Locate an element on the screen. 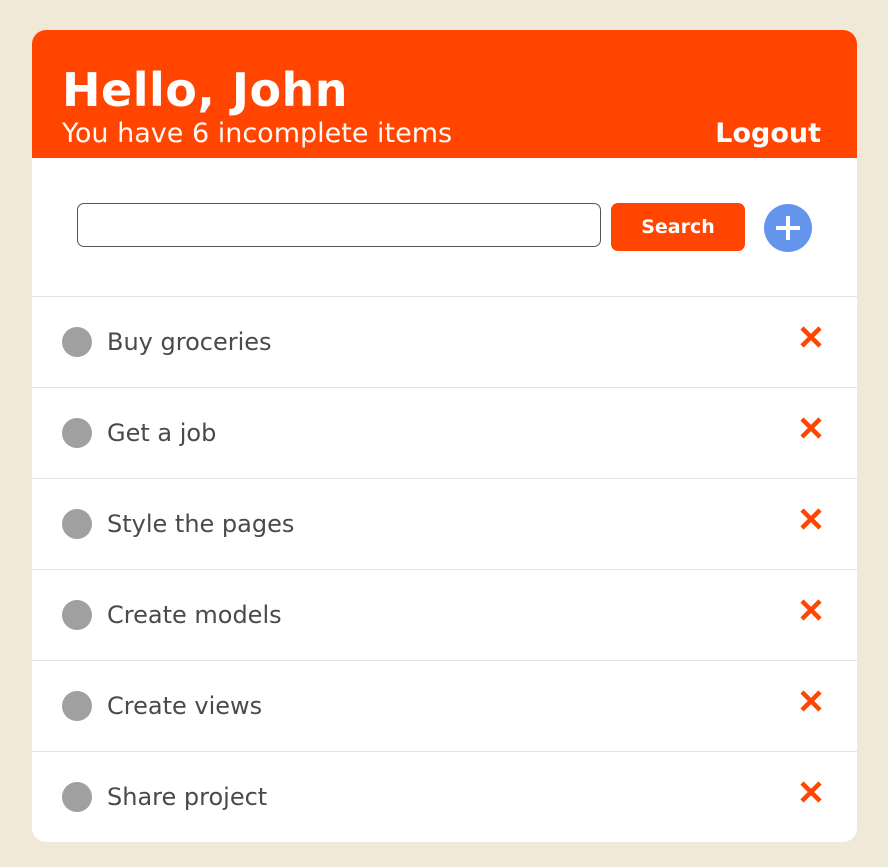  todo-item: Style the pages is located at coordinates (444, 524).